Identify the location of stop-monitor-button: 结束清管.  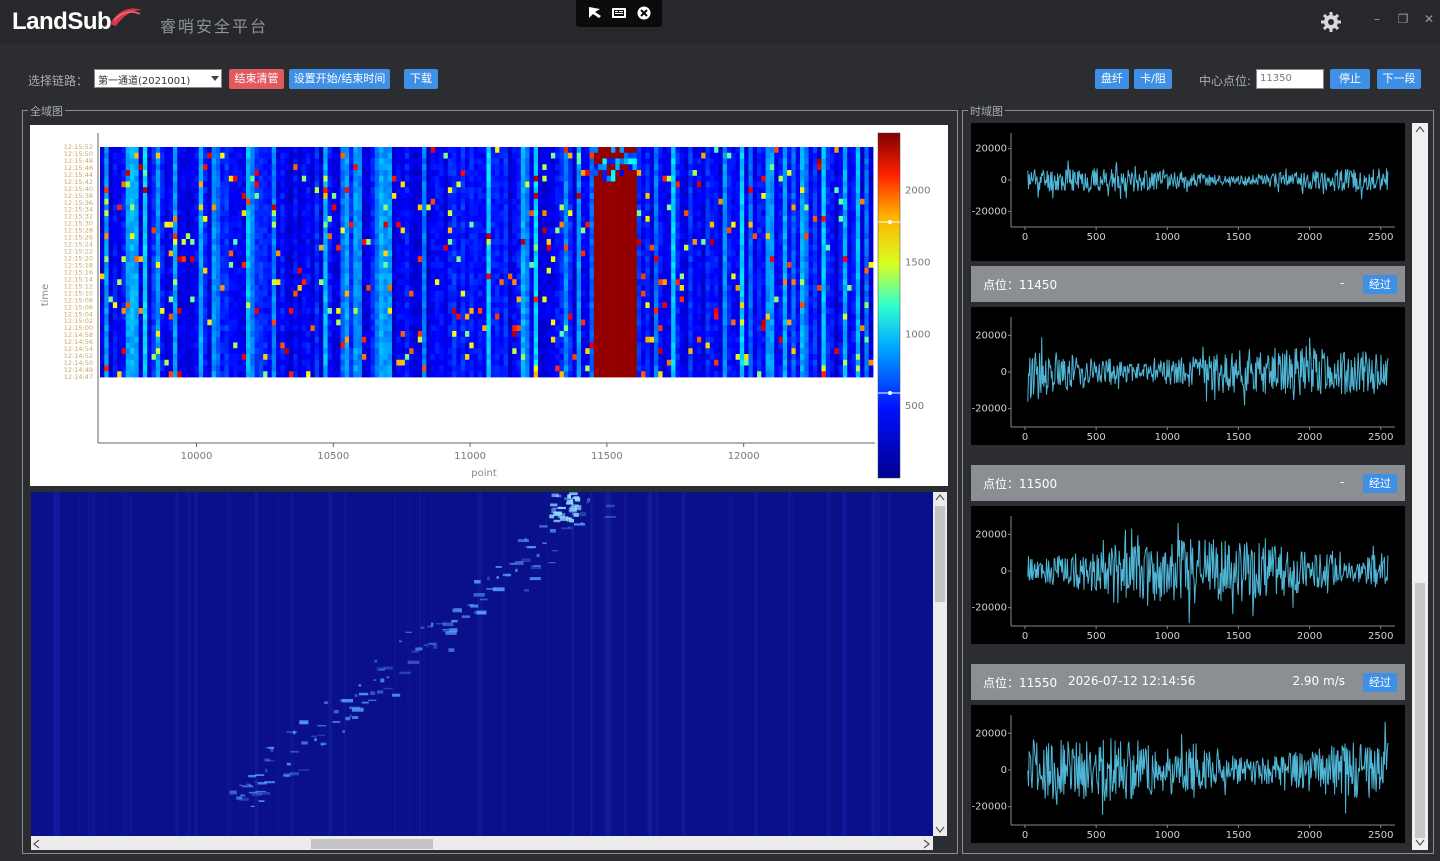
(256, 79).